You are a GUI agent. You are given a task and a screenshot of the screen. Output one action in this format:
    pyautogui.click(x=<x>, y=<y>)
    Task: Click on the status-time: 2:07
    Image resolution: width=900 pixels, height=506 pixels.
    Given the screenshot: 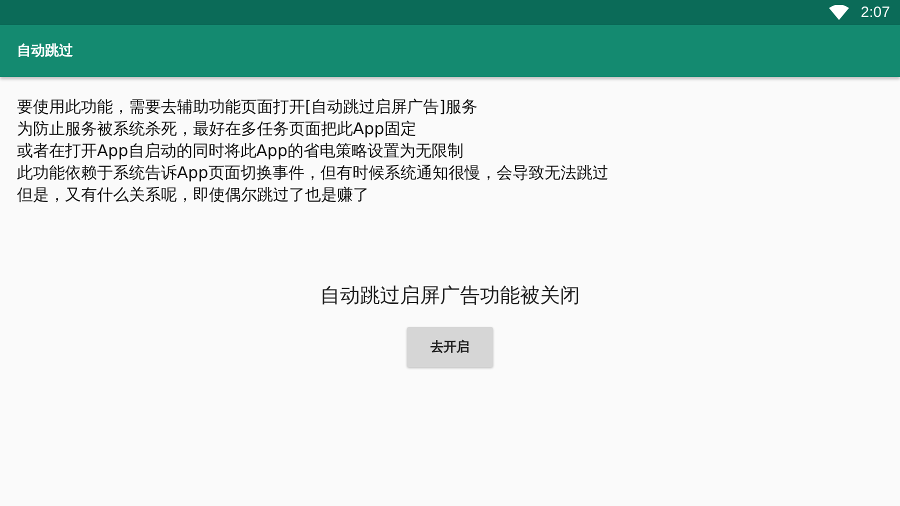 What is the action you would take?
    pyautogui.click(x=875, y=12)
    